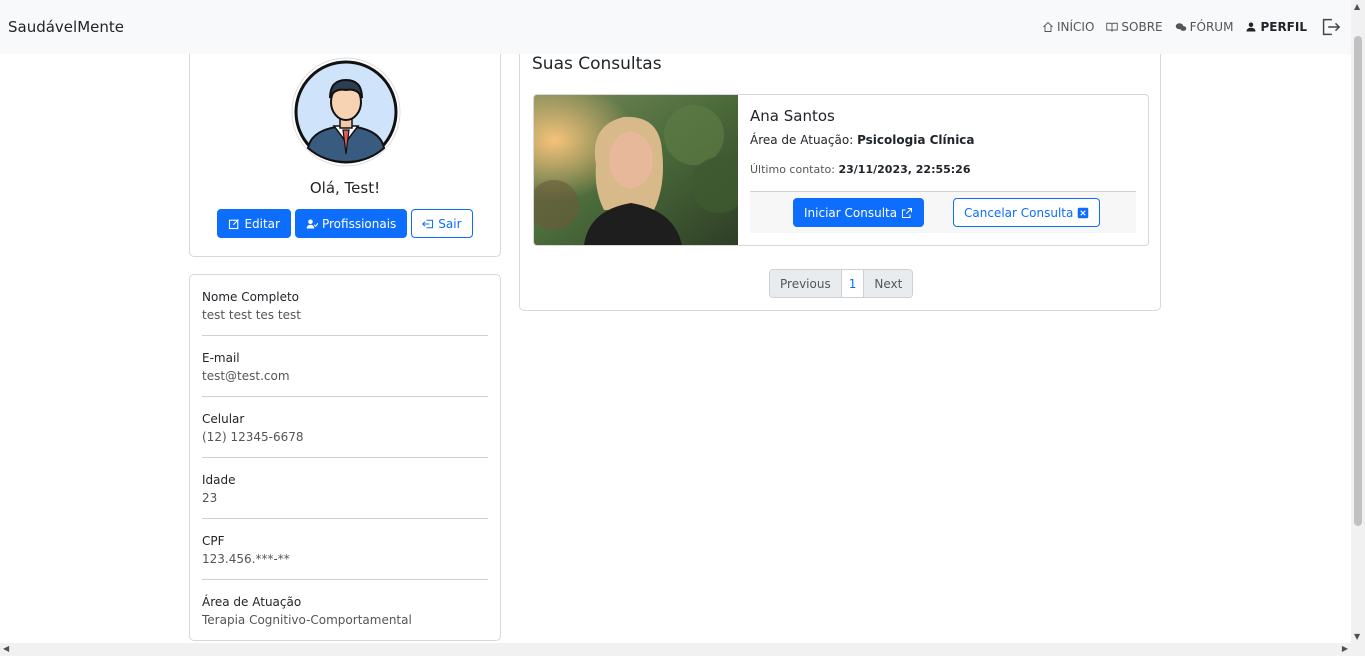  Describe the element at coordinates (682, 649) in the screenshot. I see `horizontal-scrollbar: ◀ ▶` at that location.